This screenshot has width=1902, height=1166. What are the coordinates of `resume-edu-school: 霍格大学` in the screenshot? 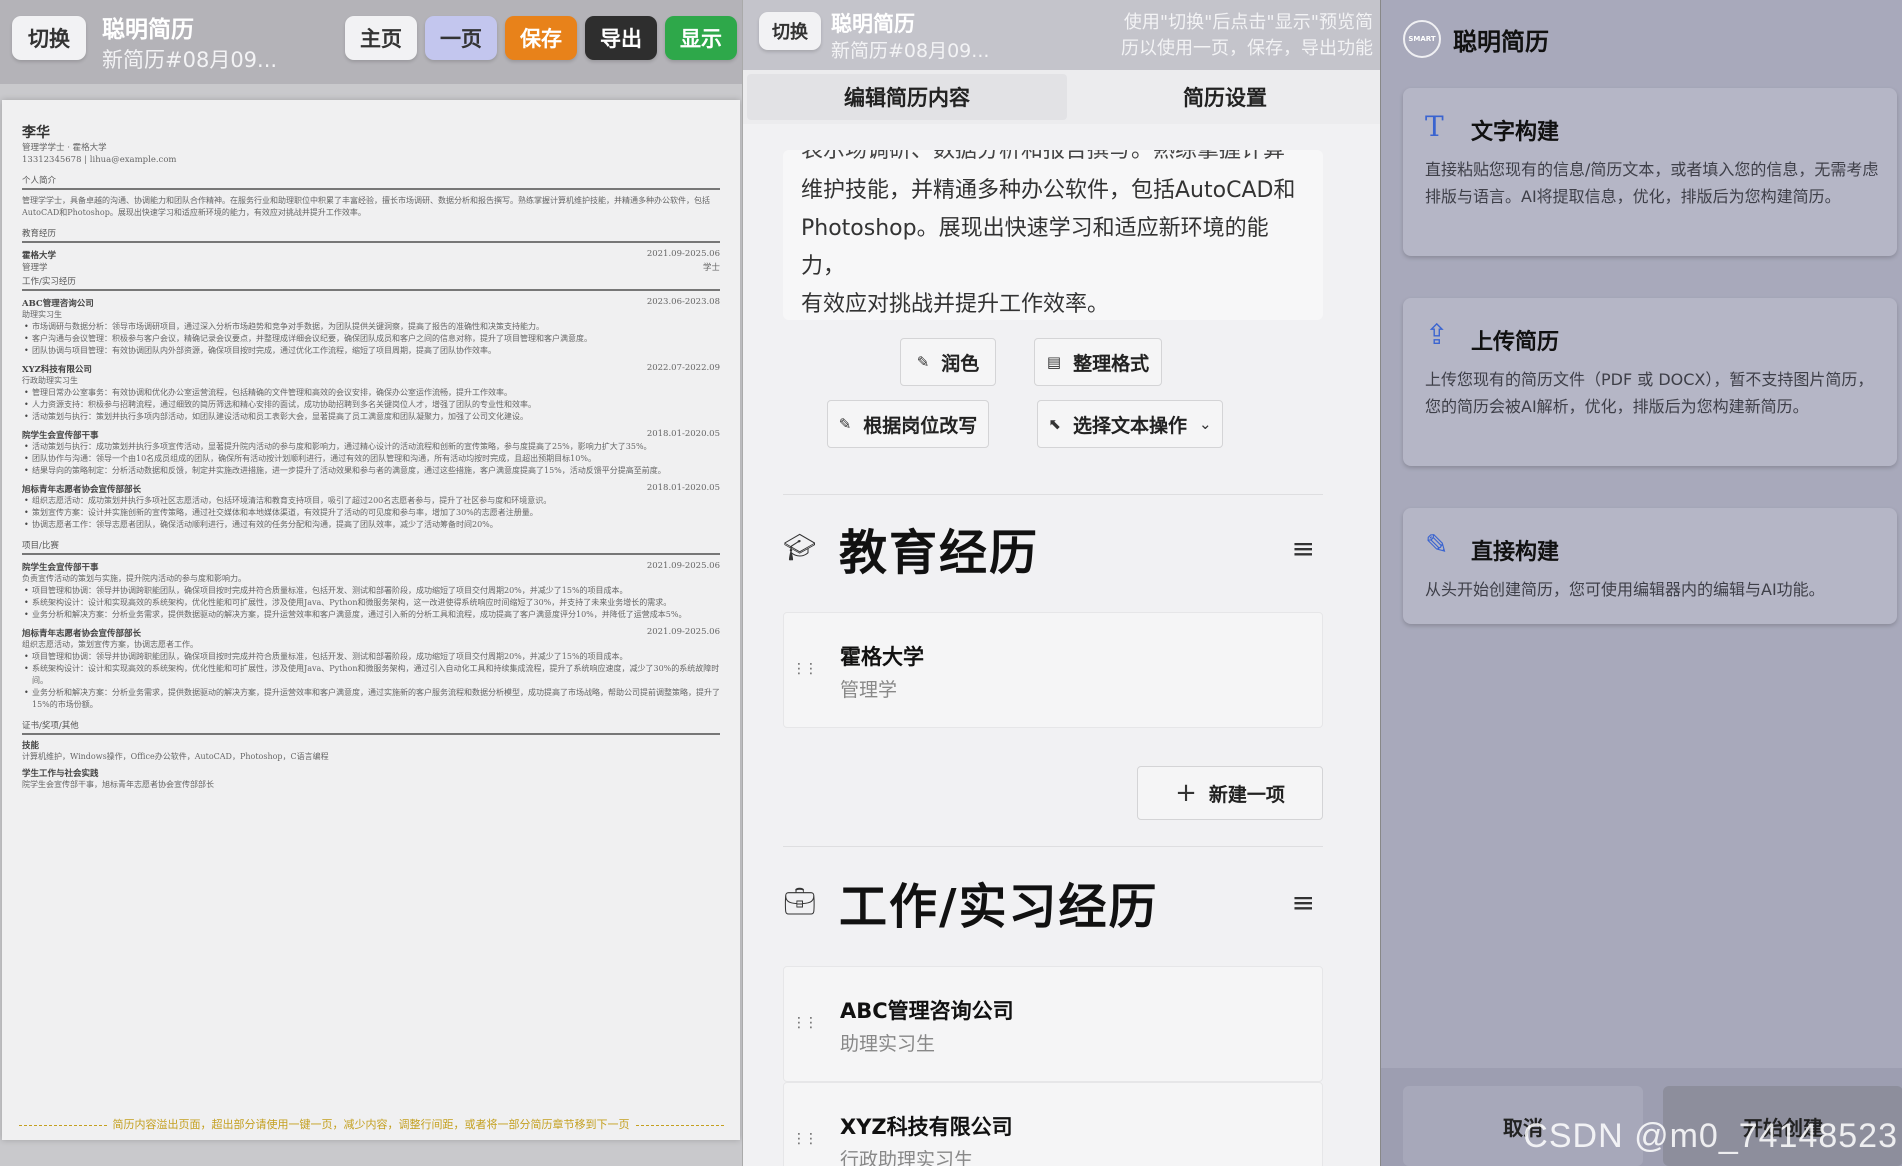 It's located at (39, 256).